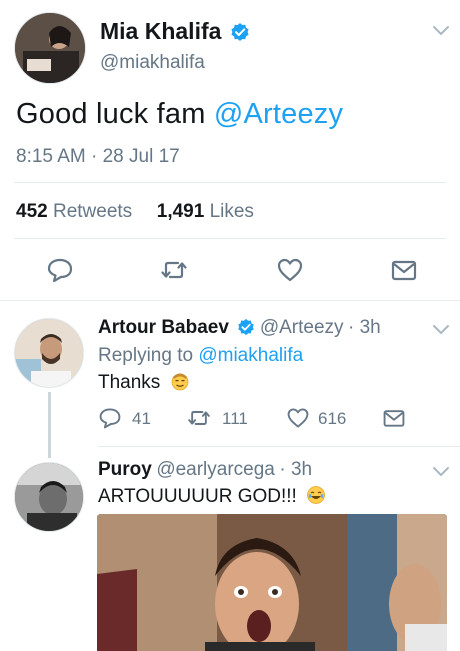 The width and height of the screenshot is (460, 651). I want to click on tweet-text: Good luck fam @Arteezy, so click(179, 114).